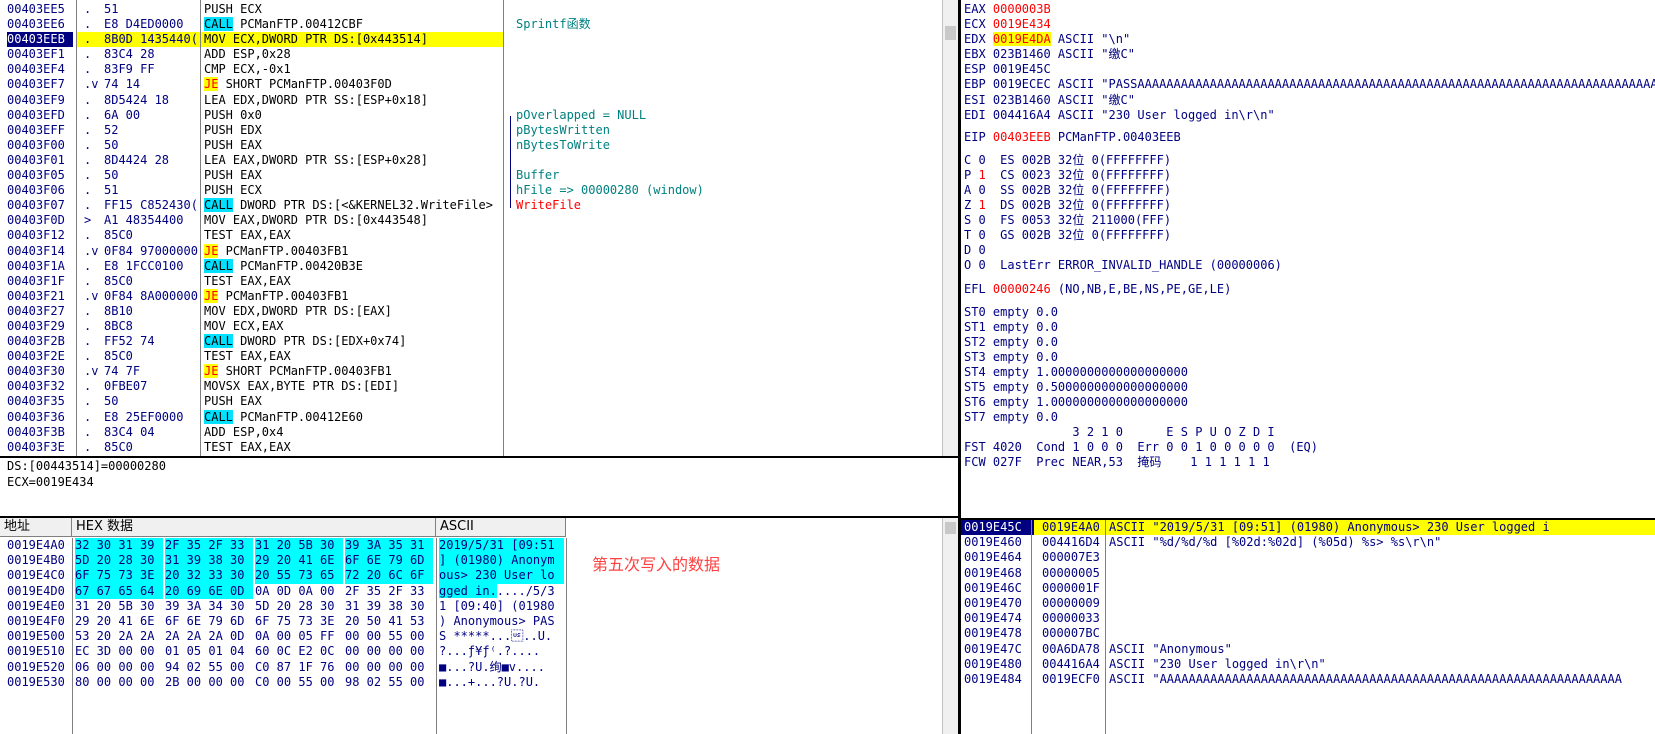 This screenshot has height=734, width=1655. I want to click on dump-ascii: ) Anonymous> PAS, so click(501, 621).